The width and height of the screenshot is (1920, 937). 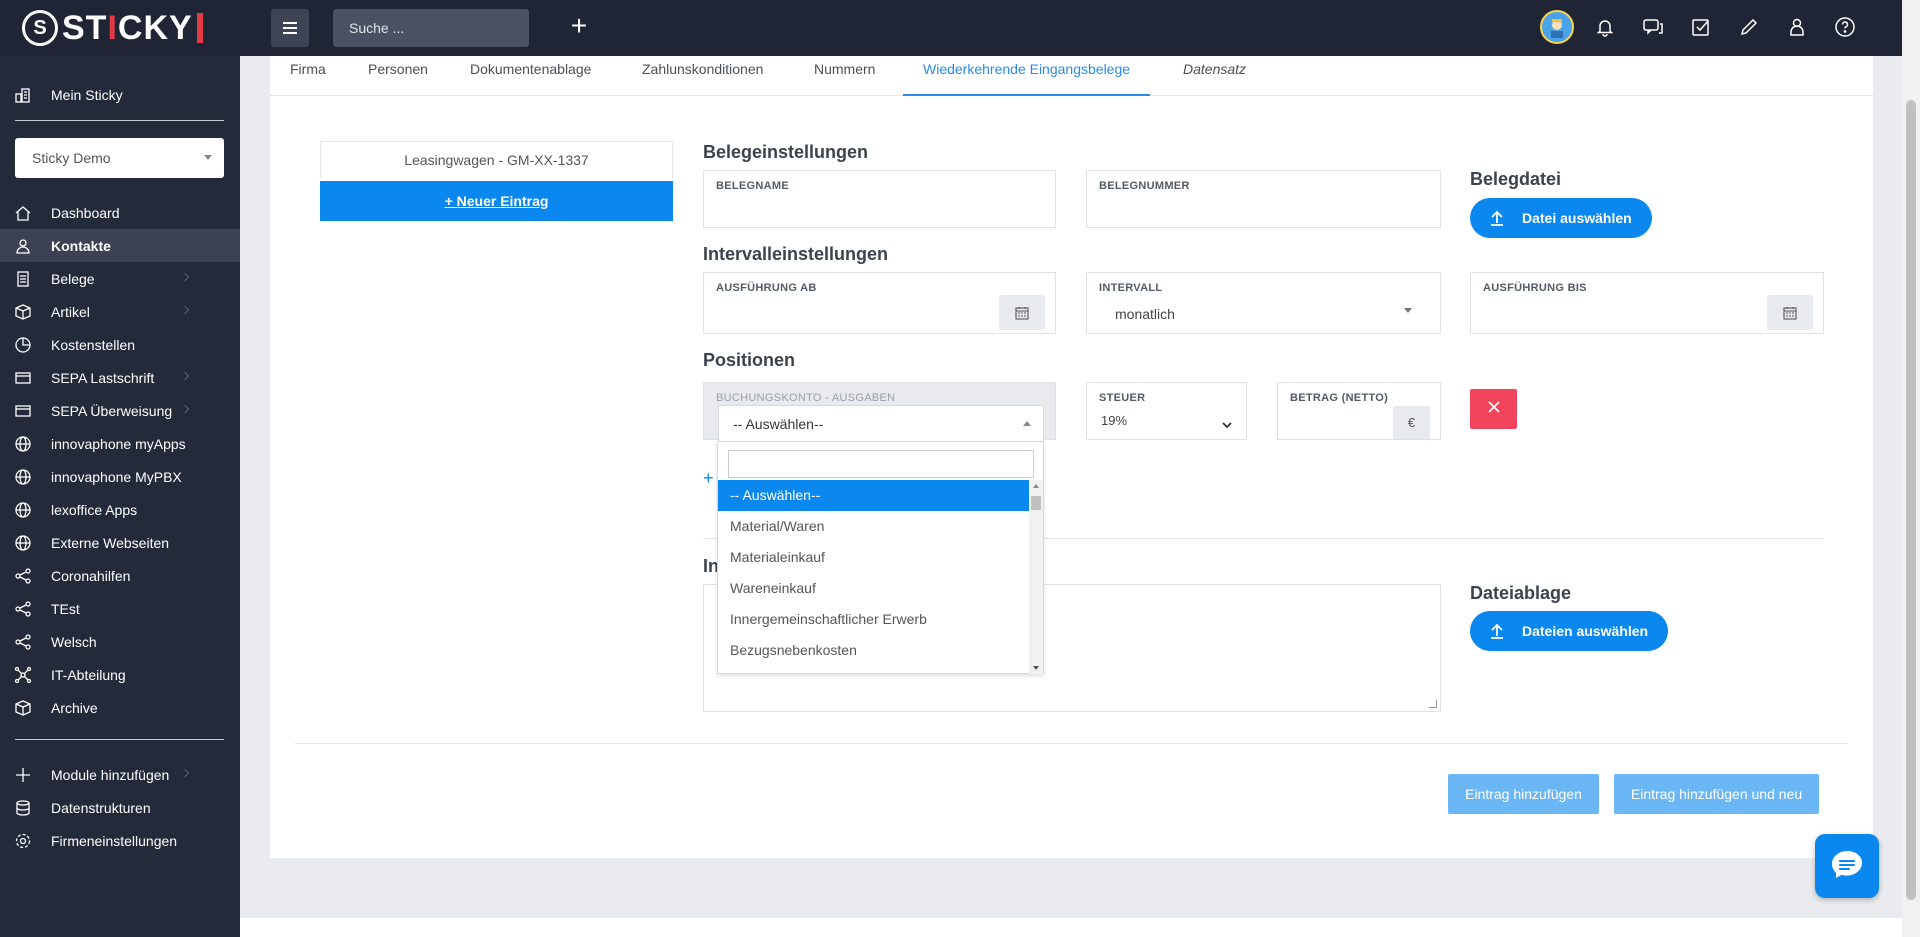 I want to click on add-icon: +, so click(x=579, y=26).